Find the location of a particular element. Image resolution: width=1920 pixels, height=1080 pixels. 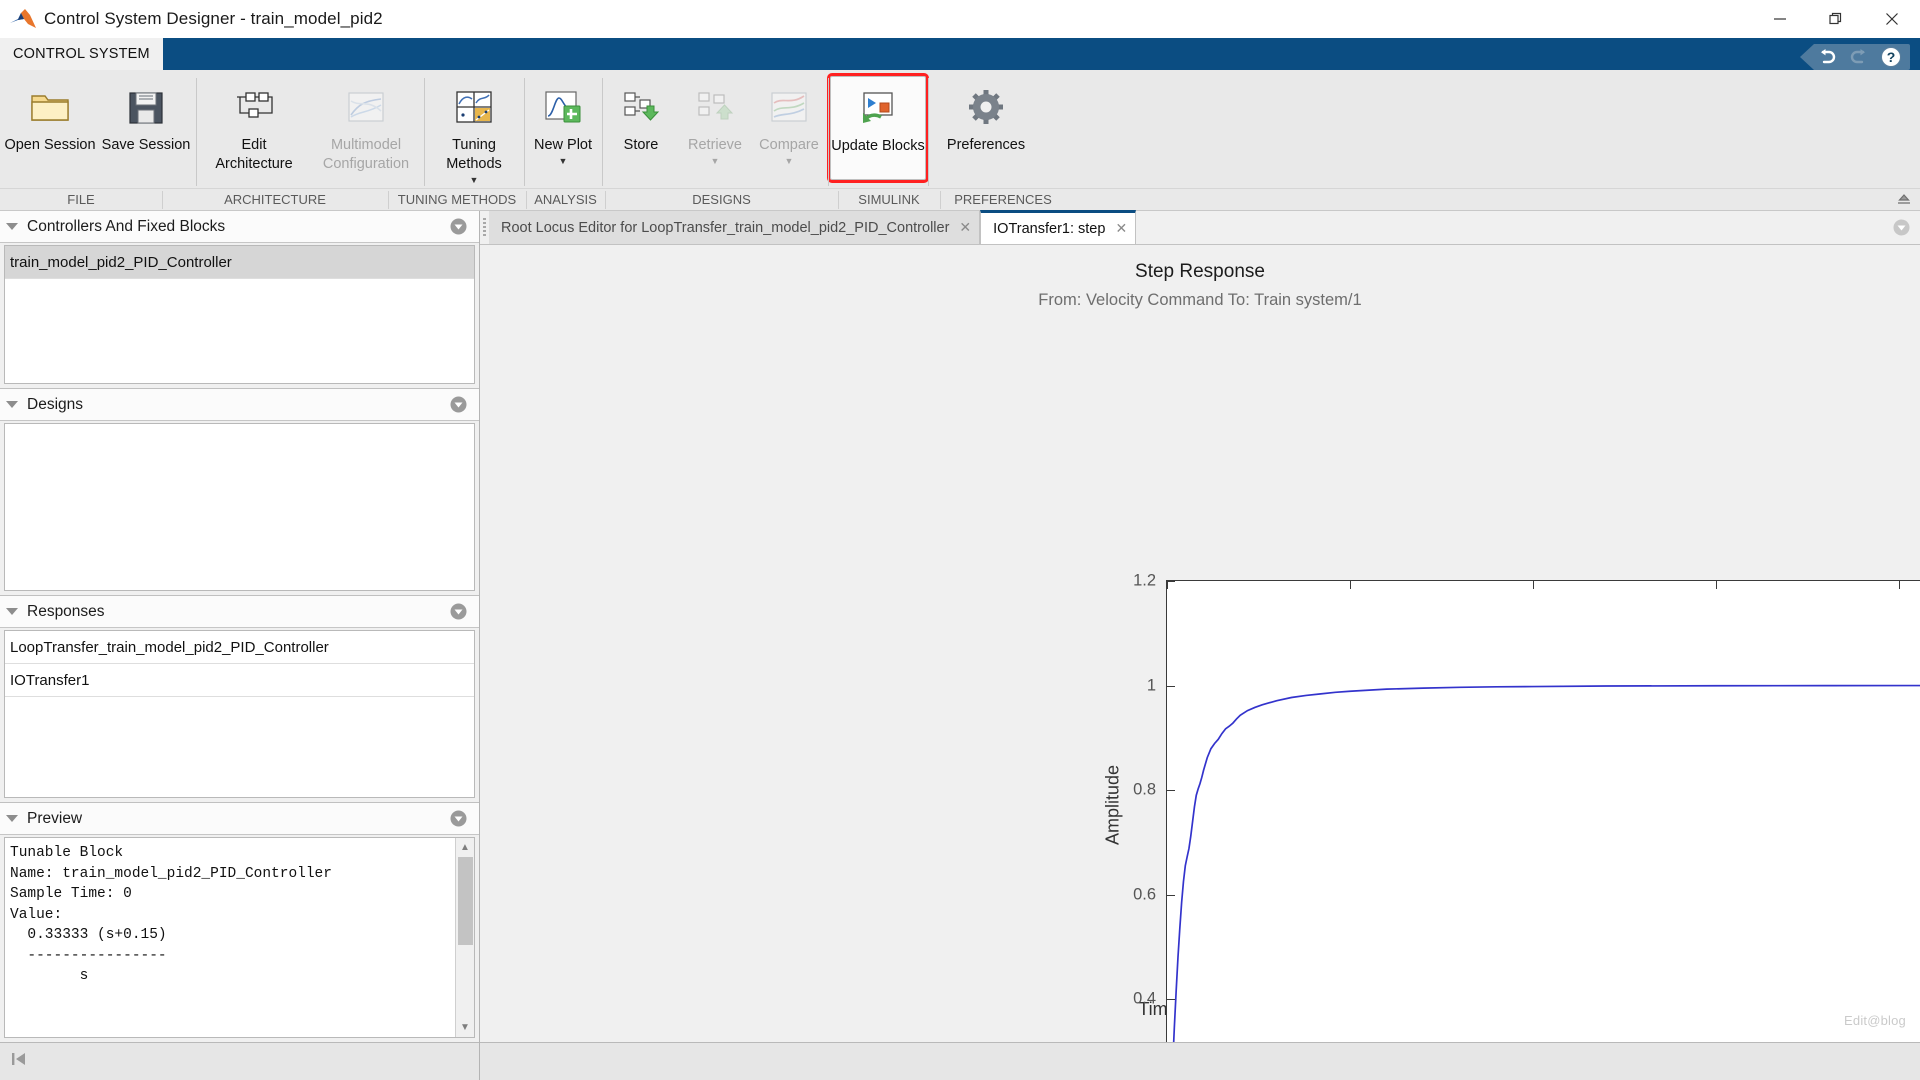

panel-designs: Designs is located at coordinates (239, 492).